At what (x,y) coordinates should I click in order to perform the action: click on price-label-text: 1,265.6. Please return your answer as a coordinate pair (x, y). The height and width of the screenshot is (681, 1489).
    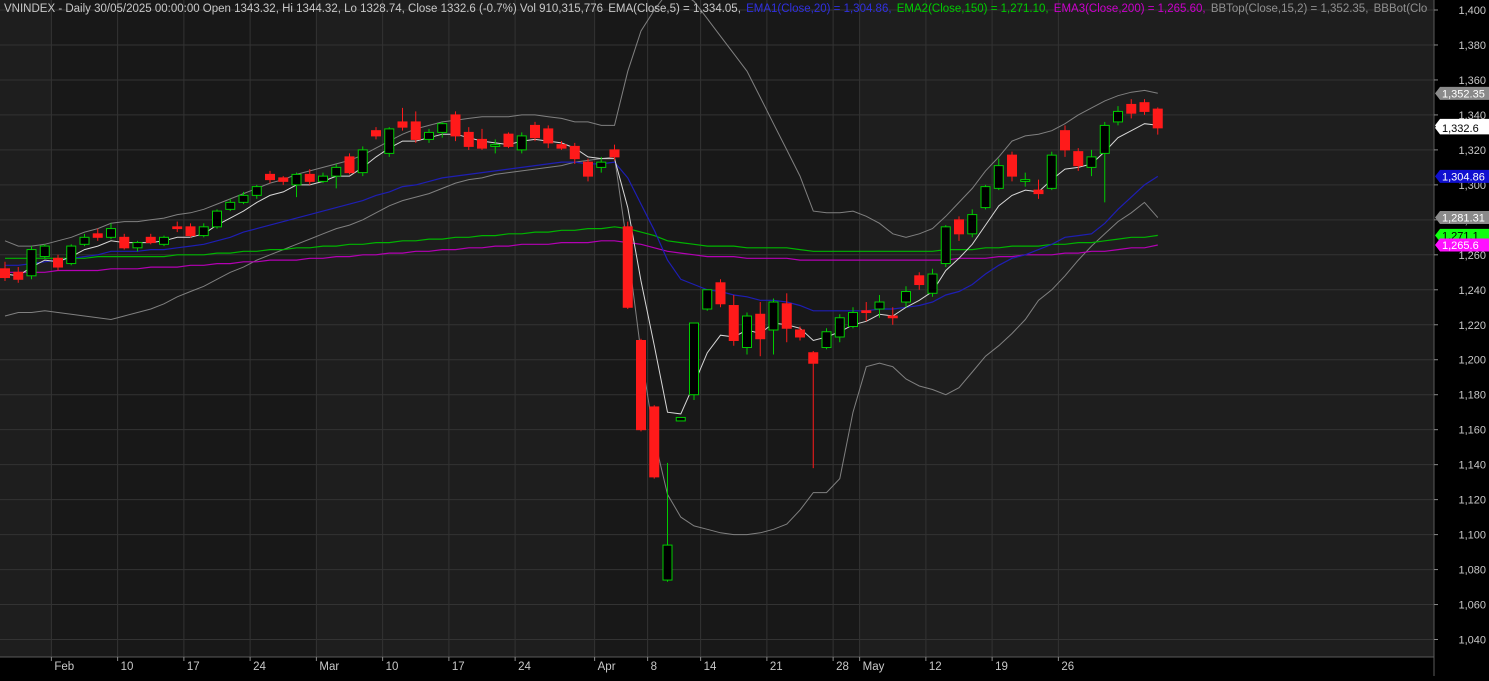
    Looking at the image, I should click on (1460, 246).